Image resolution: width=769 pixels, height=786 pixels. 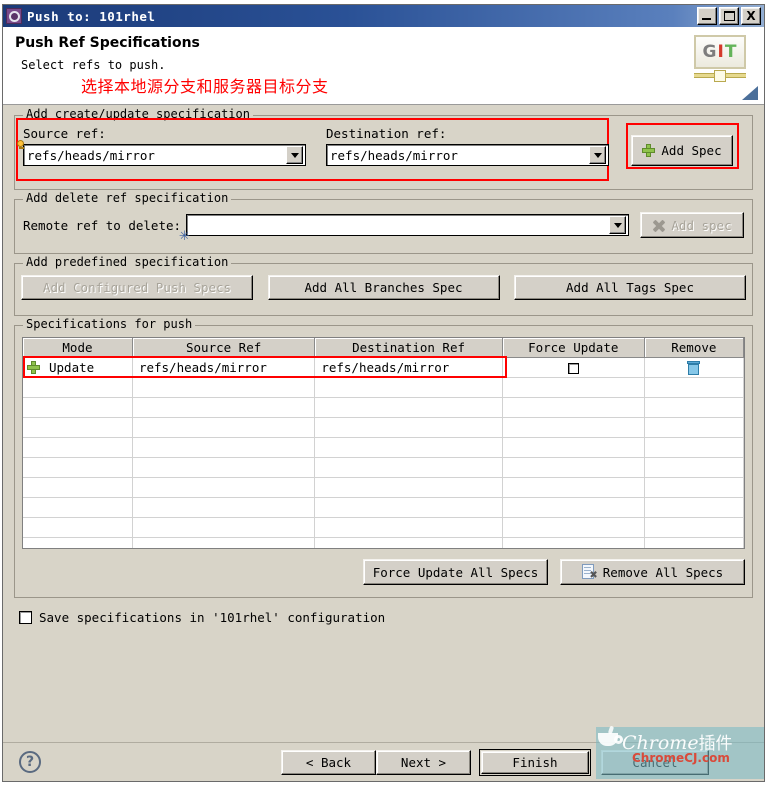 I want to click on add-all-branches-spec-button: Add All Branches Spec, so click(x=383, y=287).